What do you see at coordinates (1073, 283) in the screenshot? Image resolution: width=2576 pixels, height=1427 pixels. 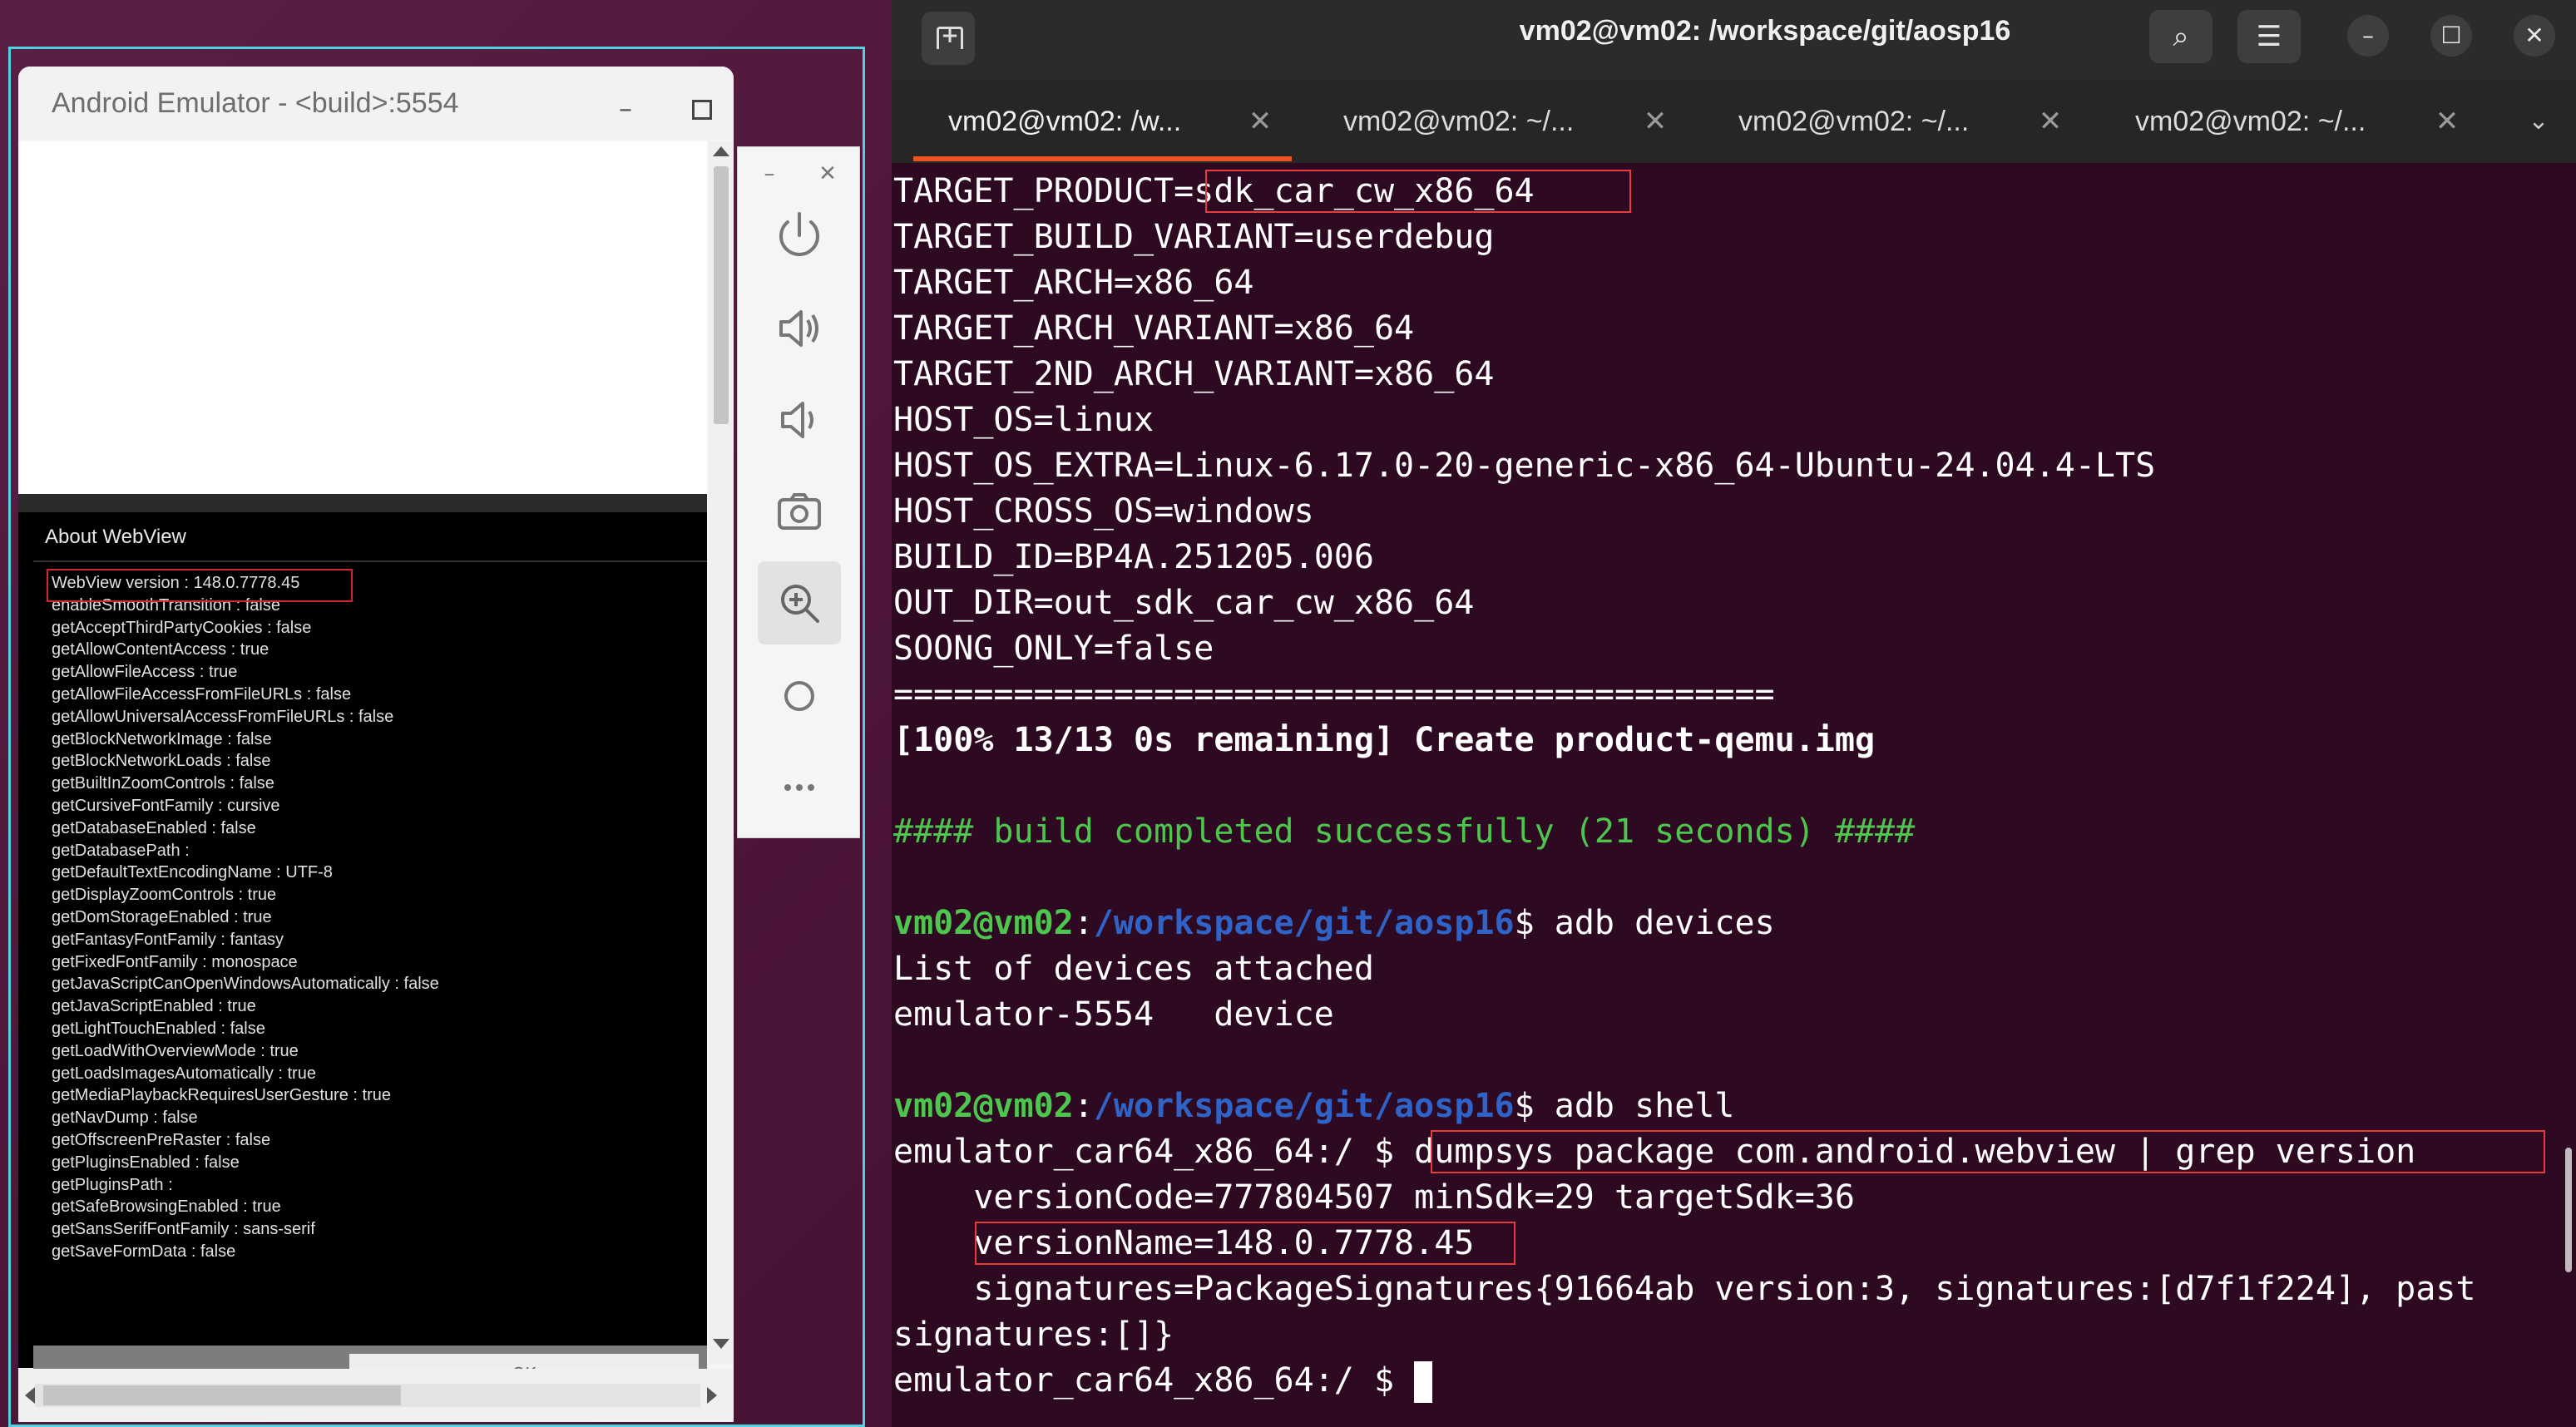 I see `output-line: TARGET_ARCH=x86_64` at bounding box center [1073, 283].